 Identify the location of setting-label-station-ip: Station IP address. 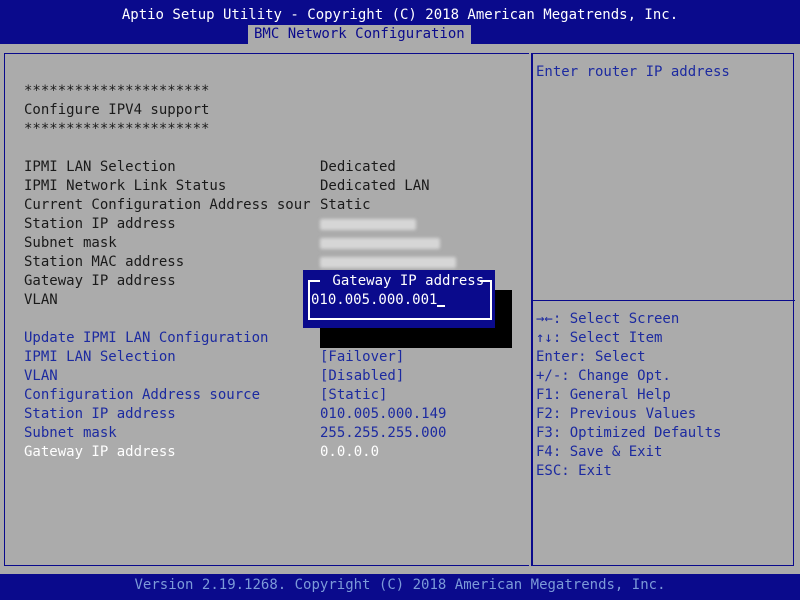
(100, 414).